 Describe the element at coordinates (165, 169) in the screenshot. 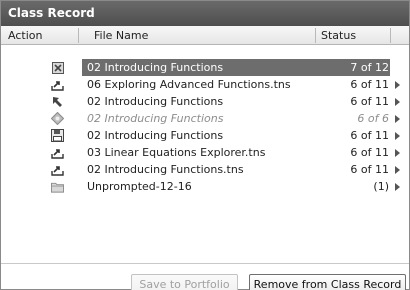

I see `file-name: 02 Introducing Functions.tns` at that location.